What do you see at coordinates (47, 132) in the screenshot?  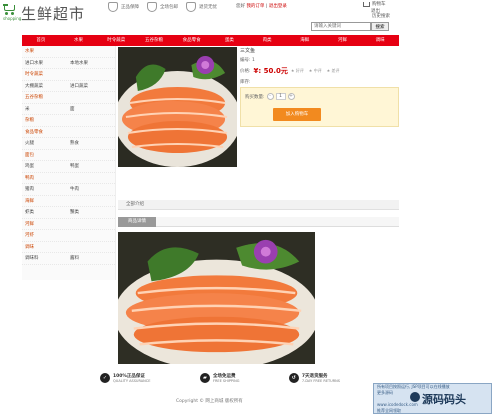 I see `sidebar-item: 食品零食` at bounding box center [47, 132].